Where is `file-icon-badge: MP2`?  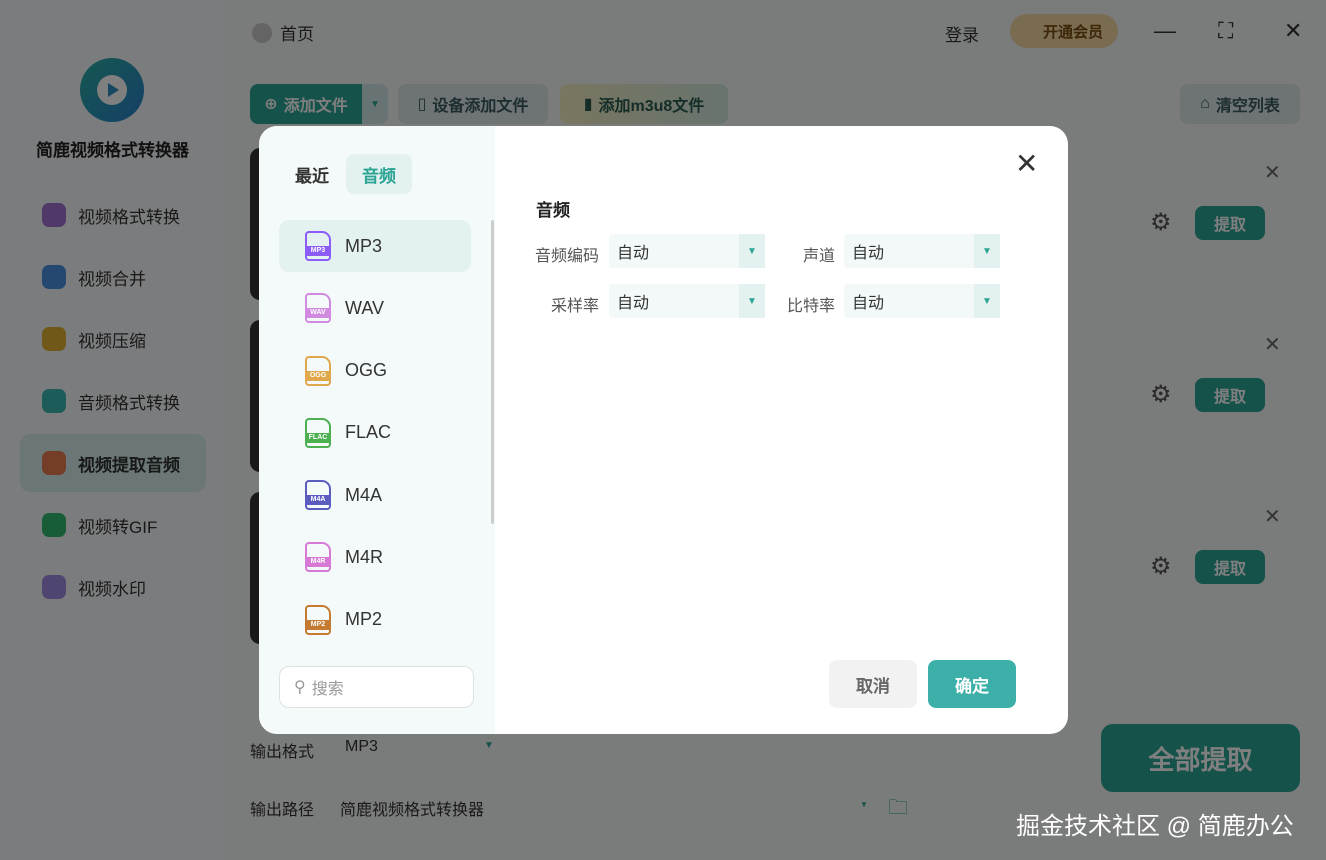
file-icon-badge: MP2 is located at coordinates (318, 624).